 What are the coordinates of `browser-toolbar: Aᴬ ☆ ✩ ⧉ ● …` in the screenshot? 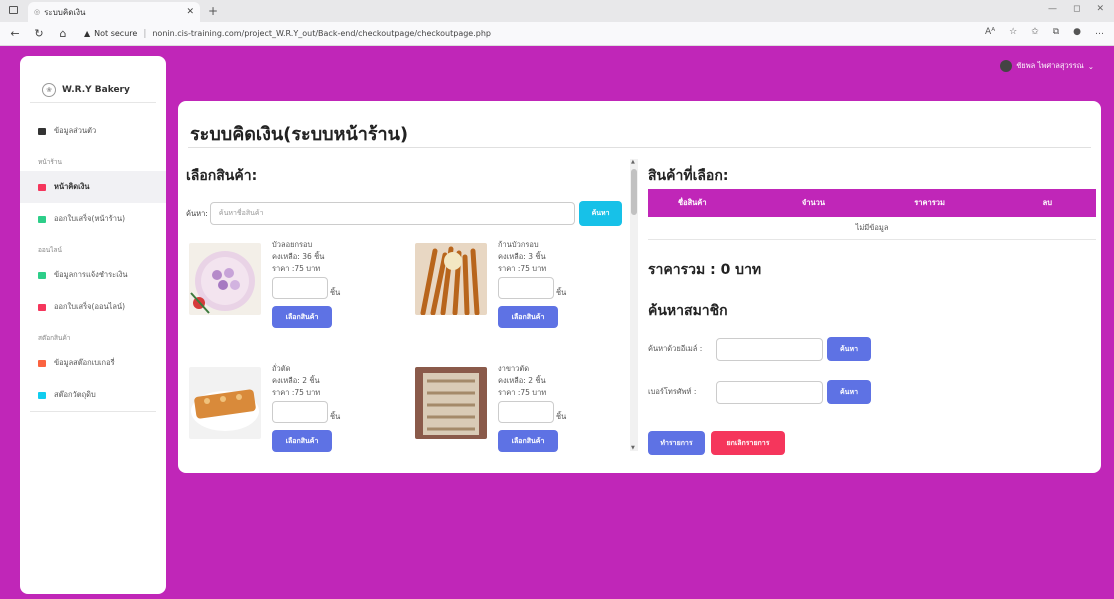 It's located at (1044, 32).